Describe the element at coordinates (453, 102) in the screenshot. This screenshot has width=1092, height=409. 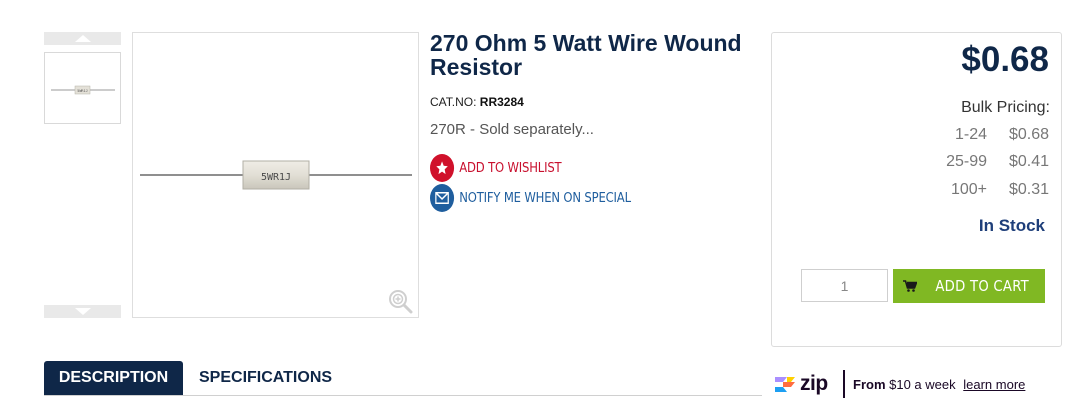
I see `catalog-number-label: CAT.NO:` at that location.